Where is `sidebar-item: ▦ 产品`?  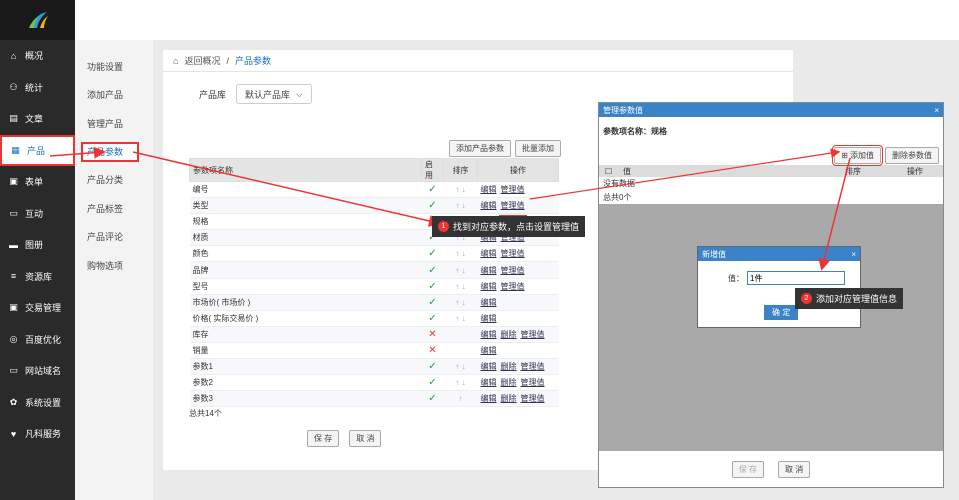 sidebar-item: ▦ 产品 is located at coordinates (37, 150).